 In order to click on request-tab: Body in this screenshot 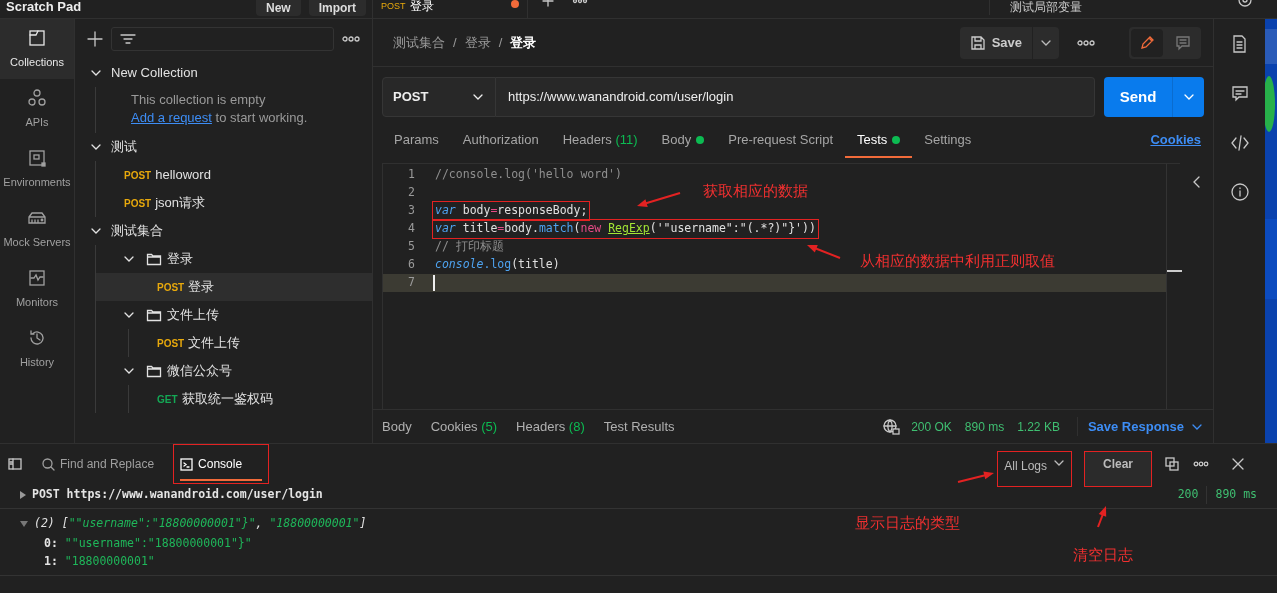, I will do `click(683, 140)`.